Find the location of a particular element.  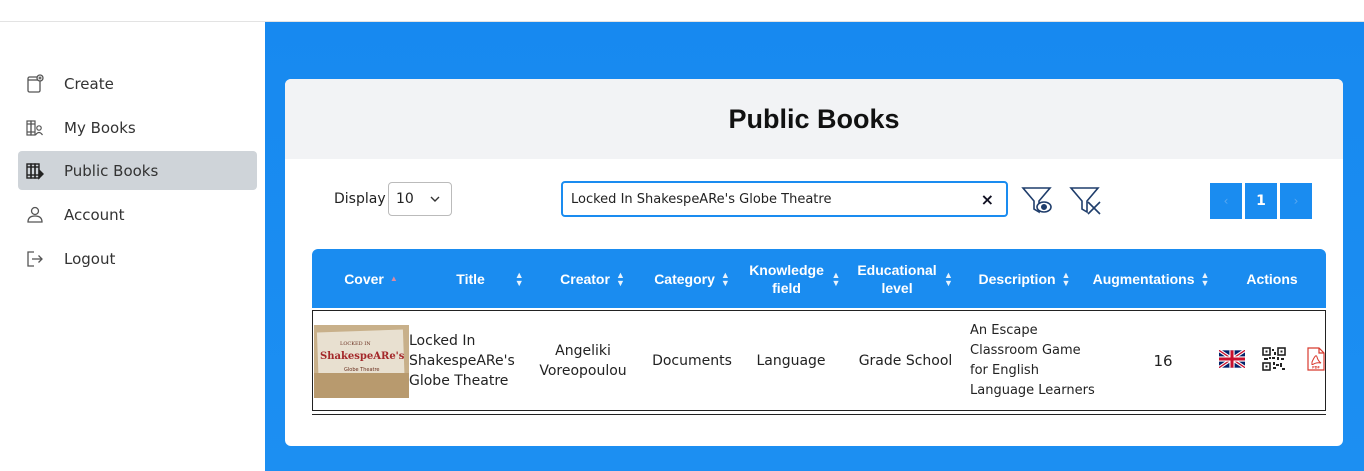

column-header-creator: Creator ▲ ▼ is located at coordinates (592, 278).